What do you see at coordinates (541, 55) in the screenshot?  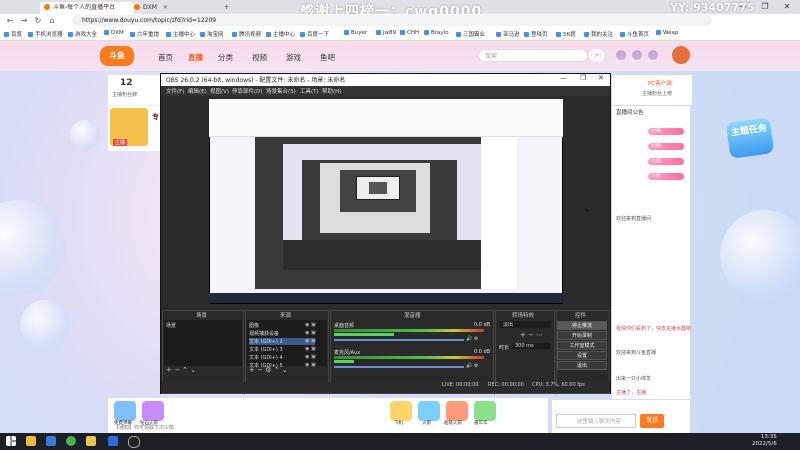 I see `site-search-input: 搜索 ⌕` at bounding box center [541, 55].